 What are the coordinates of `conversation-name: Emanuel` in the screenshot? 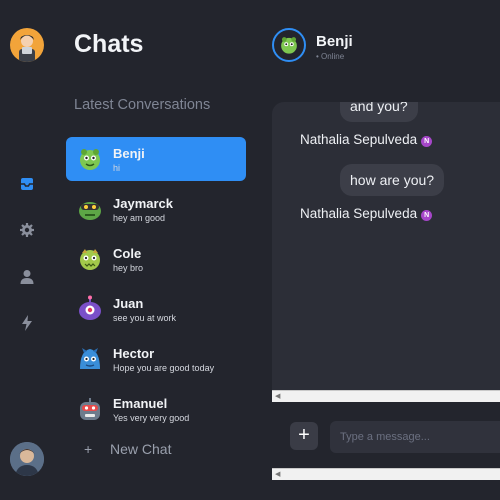 It's located at (140, 403).